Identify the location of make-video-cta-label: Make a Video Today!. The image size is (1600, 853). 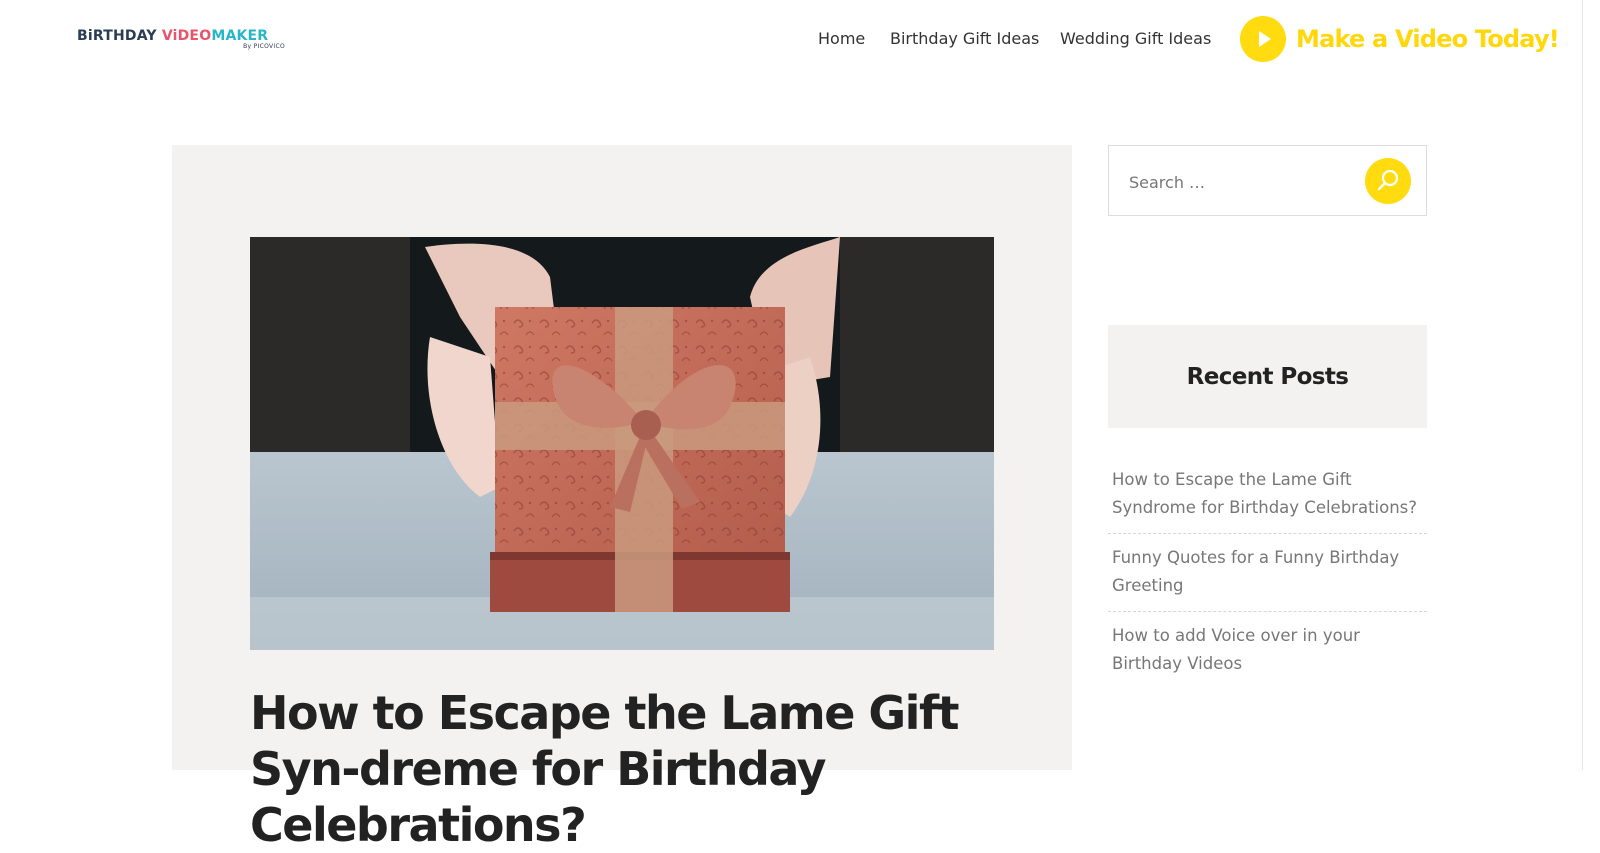
(1428, 39).